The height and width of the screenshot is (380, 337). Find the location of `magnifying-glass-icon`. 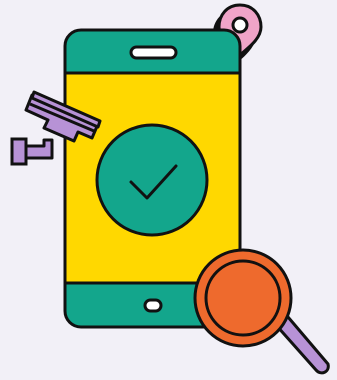

magnifying-glass-icon is located at coordinates (261, 311).